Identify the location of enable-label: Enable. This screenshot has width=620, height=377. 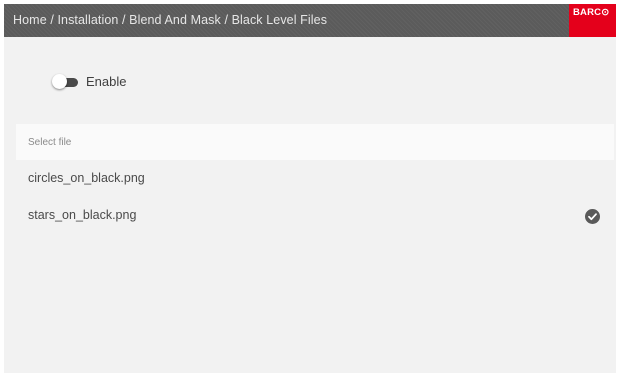
(106, 81).